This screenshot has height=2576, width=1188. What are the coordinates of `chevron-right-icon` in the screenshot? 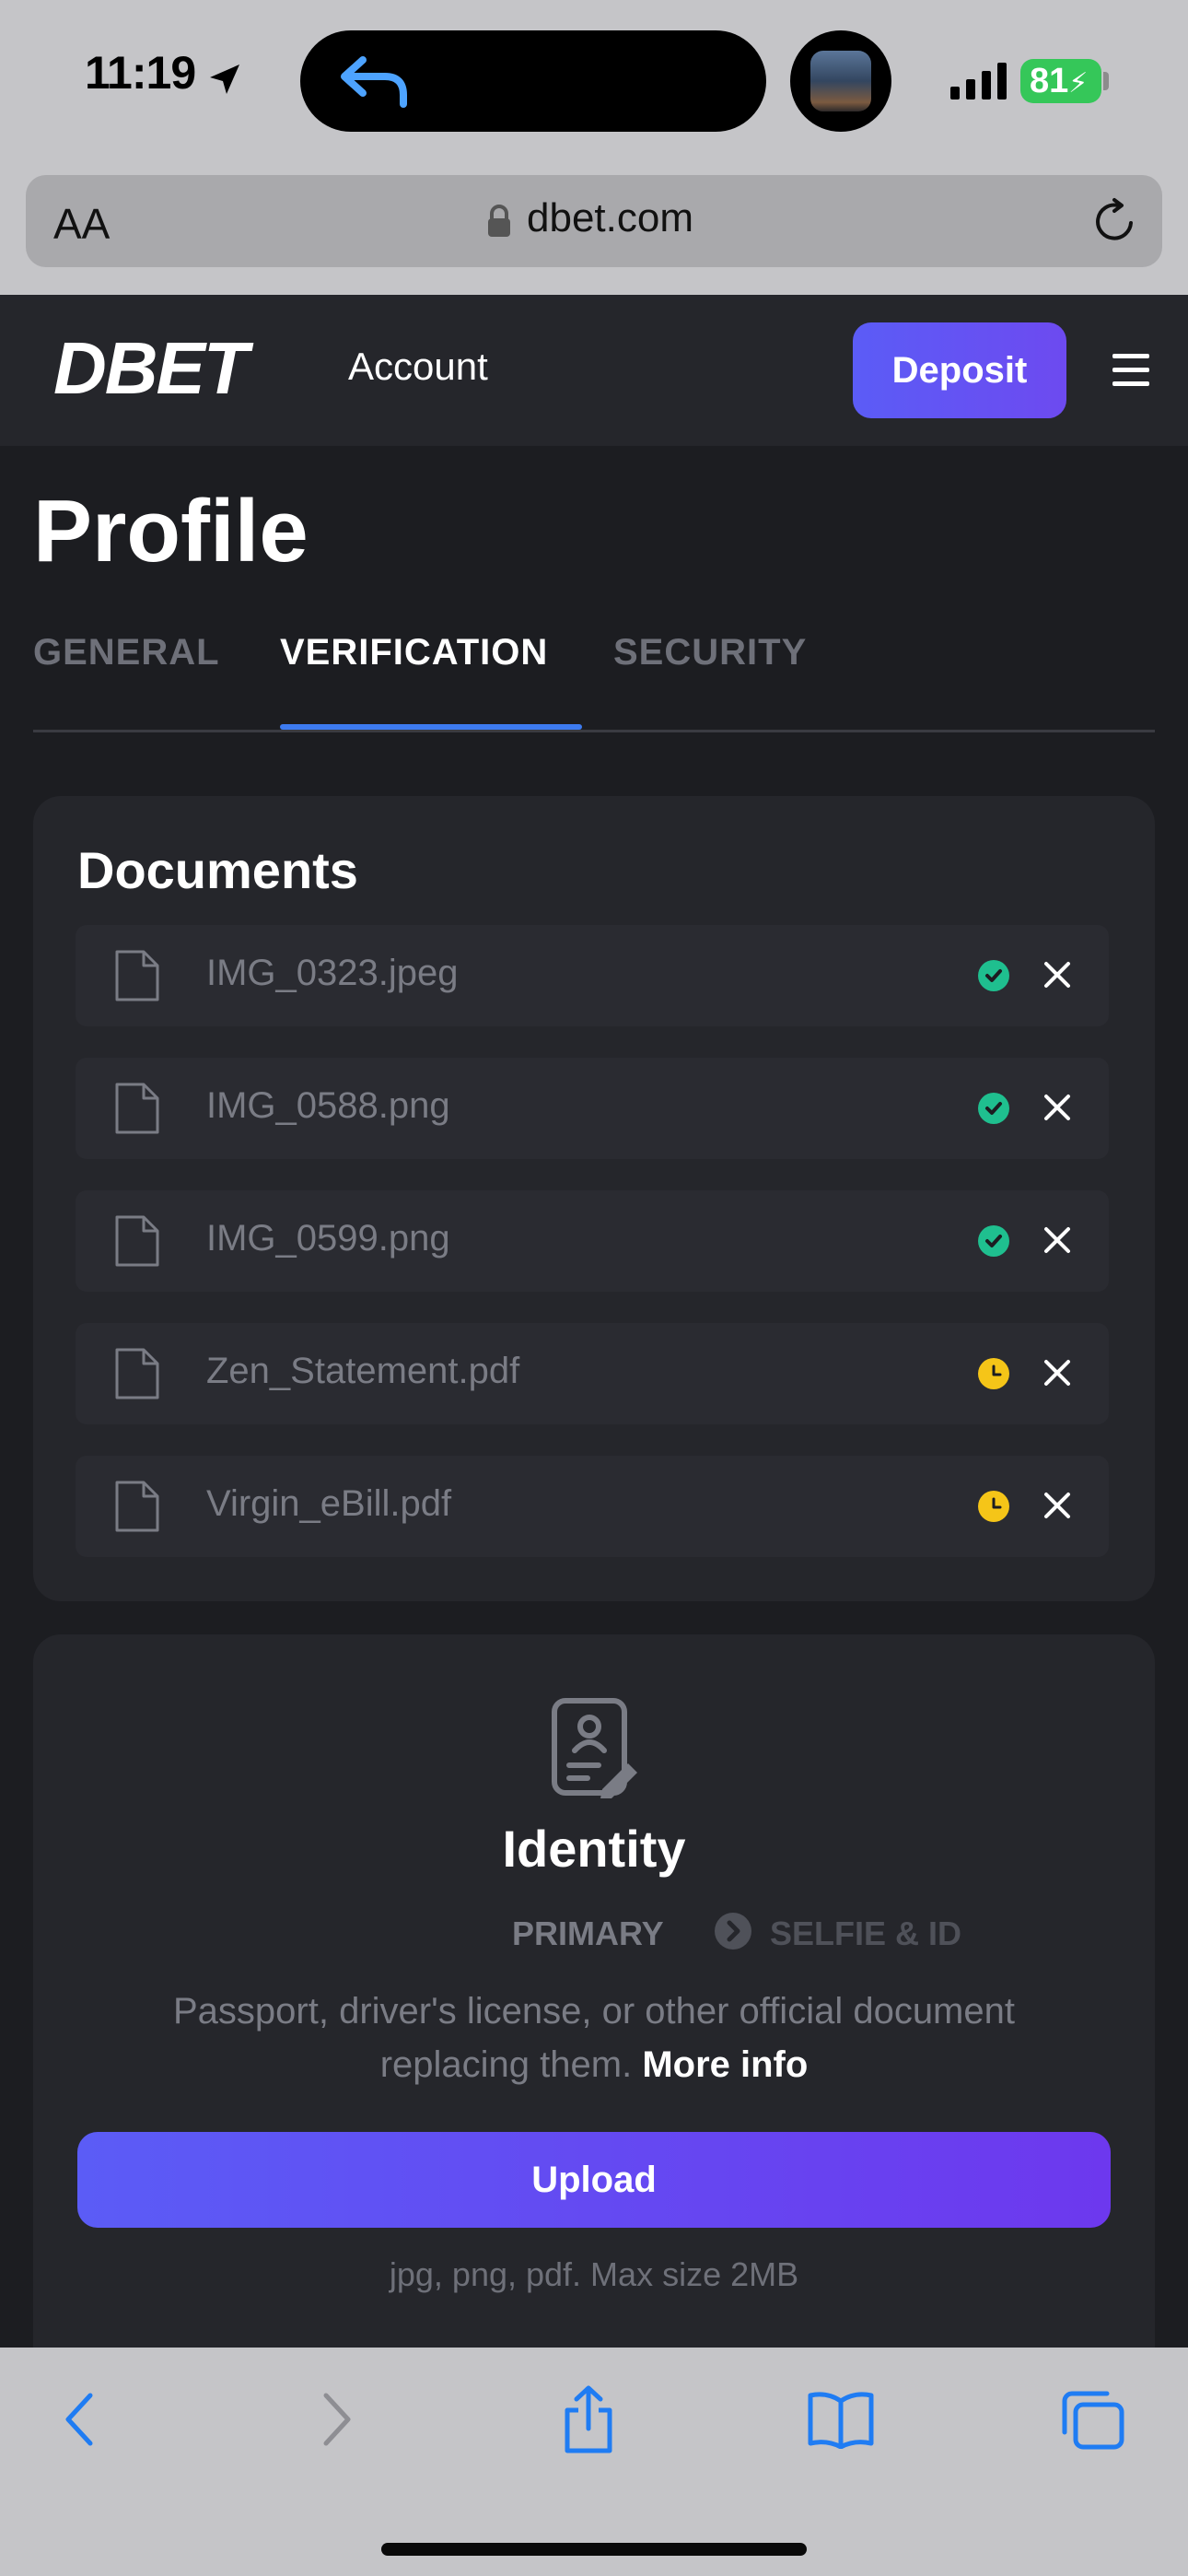 It's located at (733, 1931).